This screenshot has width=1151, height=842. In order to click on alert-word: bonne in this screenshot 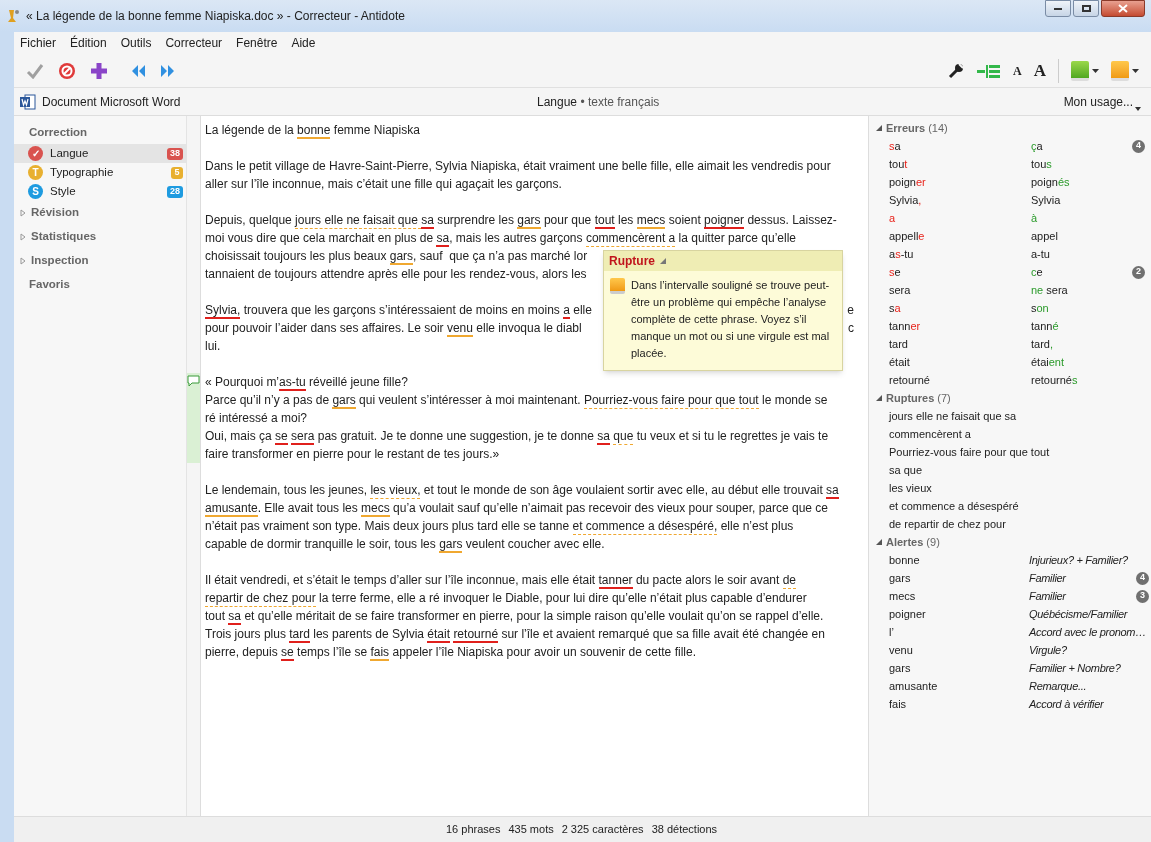, I will do `click(959, 560)`.